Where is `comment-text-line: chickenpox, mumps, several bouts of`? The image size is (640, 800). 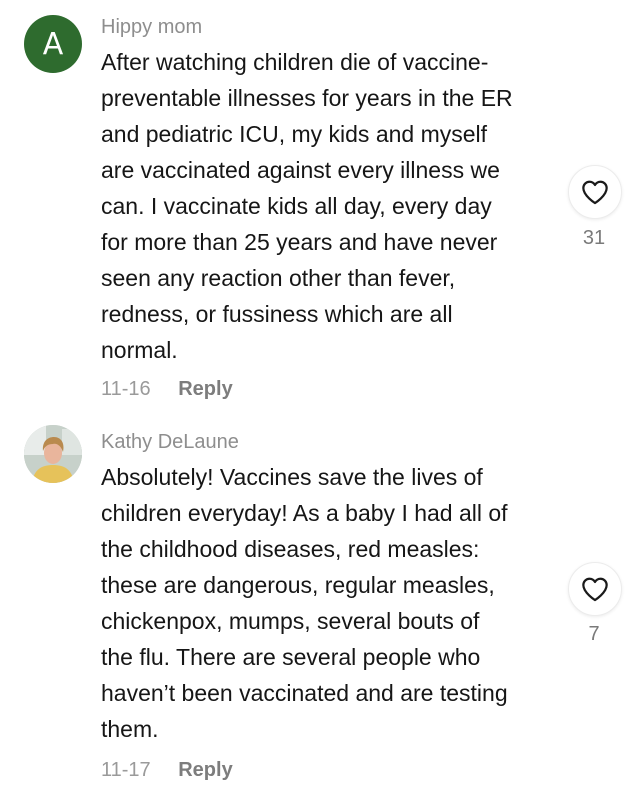
comment-text-line: chickenpox, mumps, several bouts of is located at coordinates (290, 621).